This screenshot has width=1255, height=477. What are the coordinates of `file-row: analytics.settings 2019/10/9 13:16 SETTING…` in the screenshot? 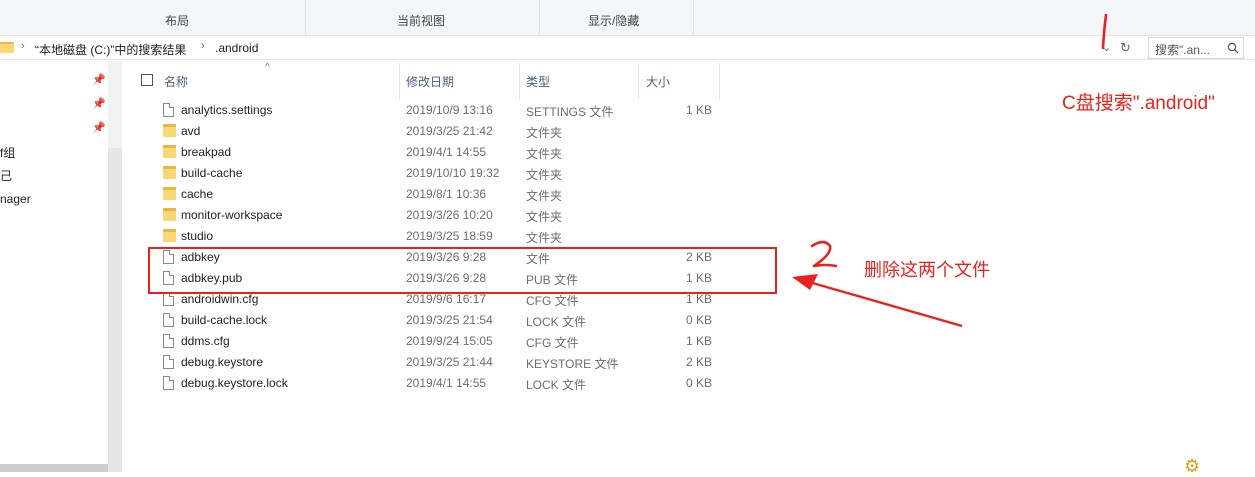 It's located at (624, 110).